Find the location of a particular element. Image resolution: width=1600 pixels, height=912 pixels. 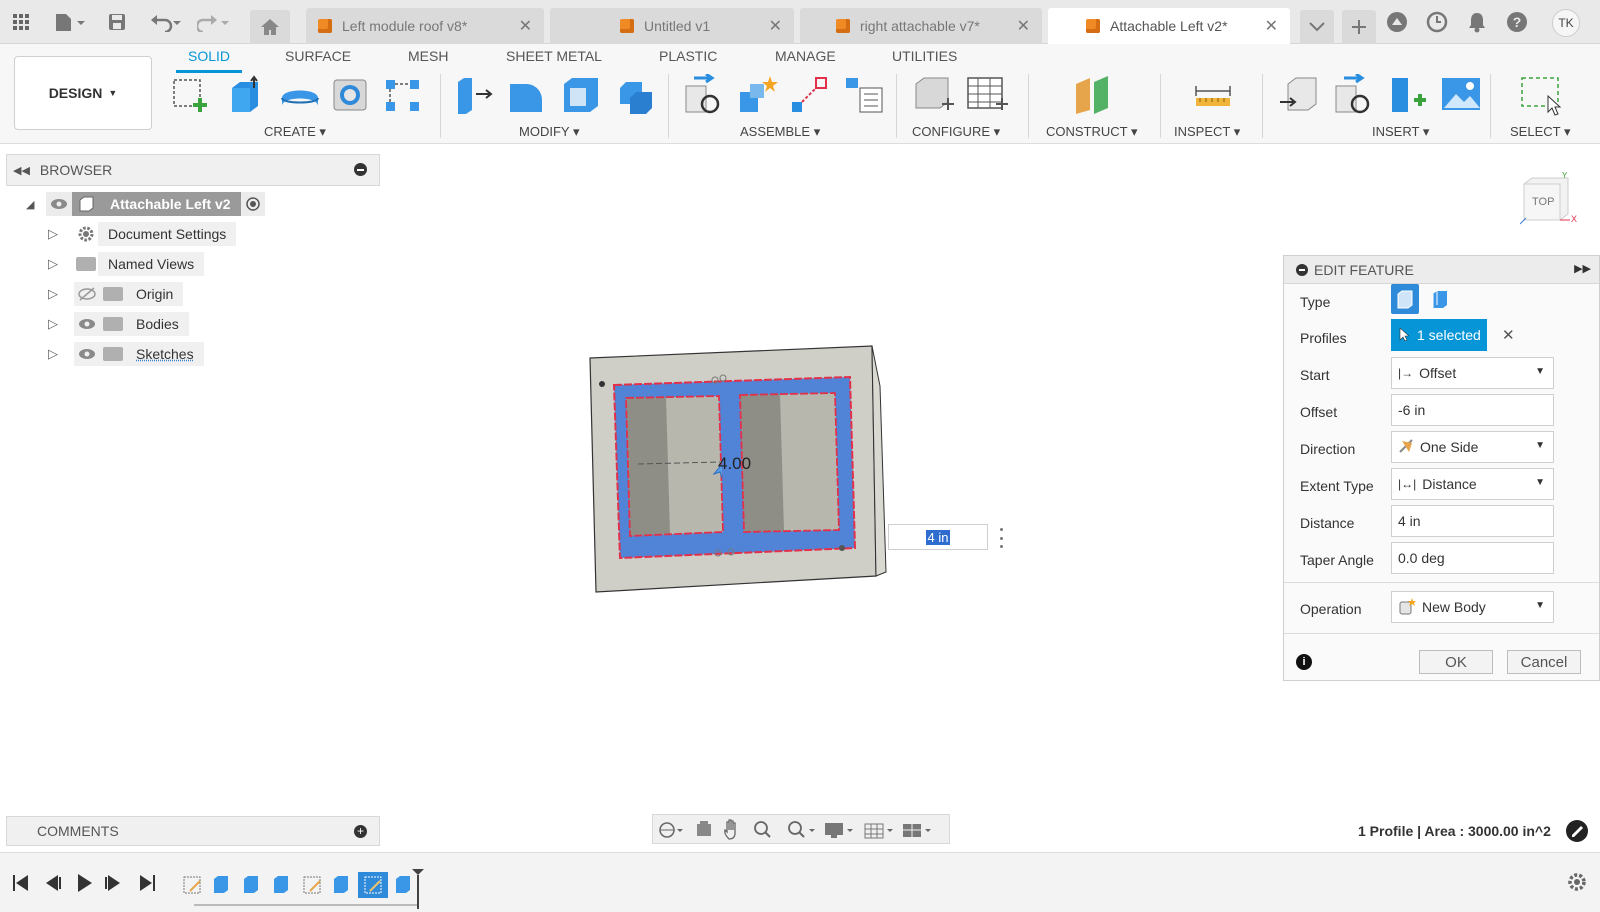

configure-group-label: CONFIGURE ▾ is located at coordinates (956, 132).